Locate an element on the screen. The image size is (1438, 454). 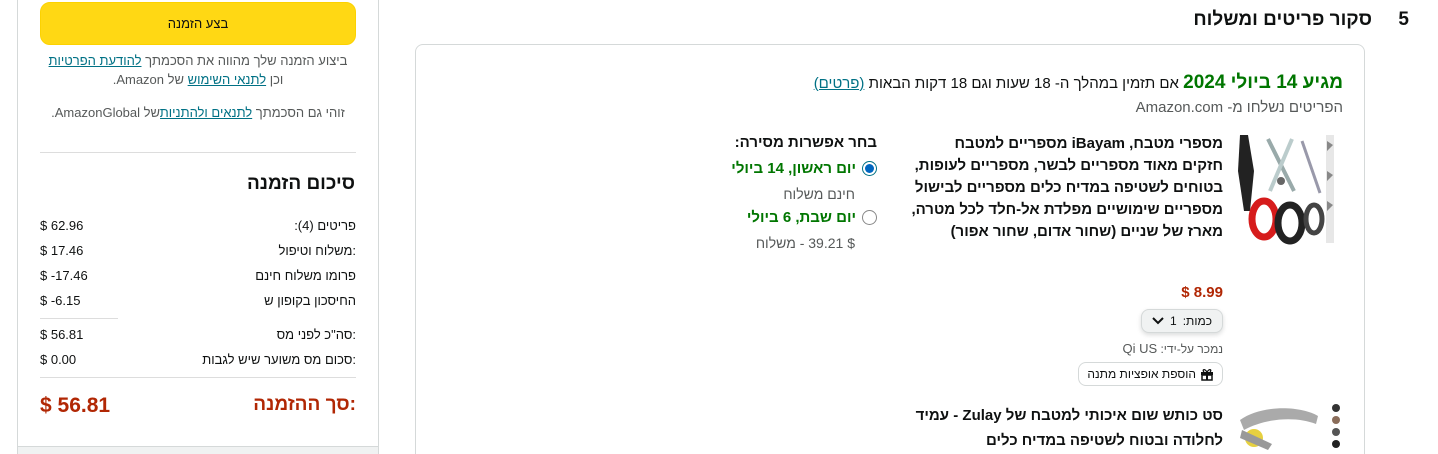
delivery-option-price: $ 39.21 - משלוח is located at coordinates (805, 243).